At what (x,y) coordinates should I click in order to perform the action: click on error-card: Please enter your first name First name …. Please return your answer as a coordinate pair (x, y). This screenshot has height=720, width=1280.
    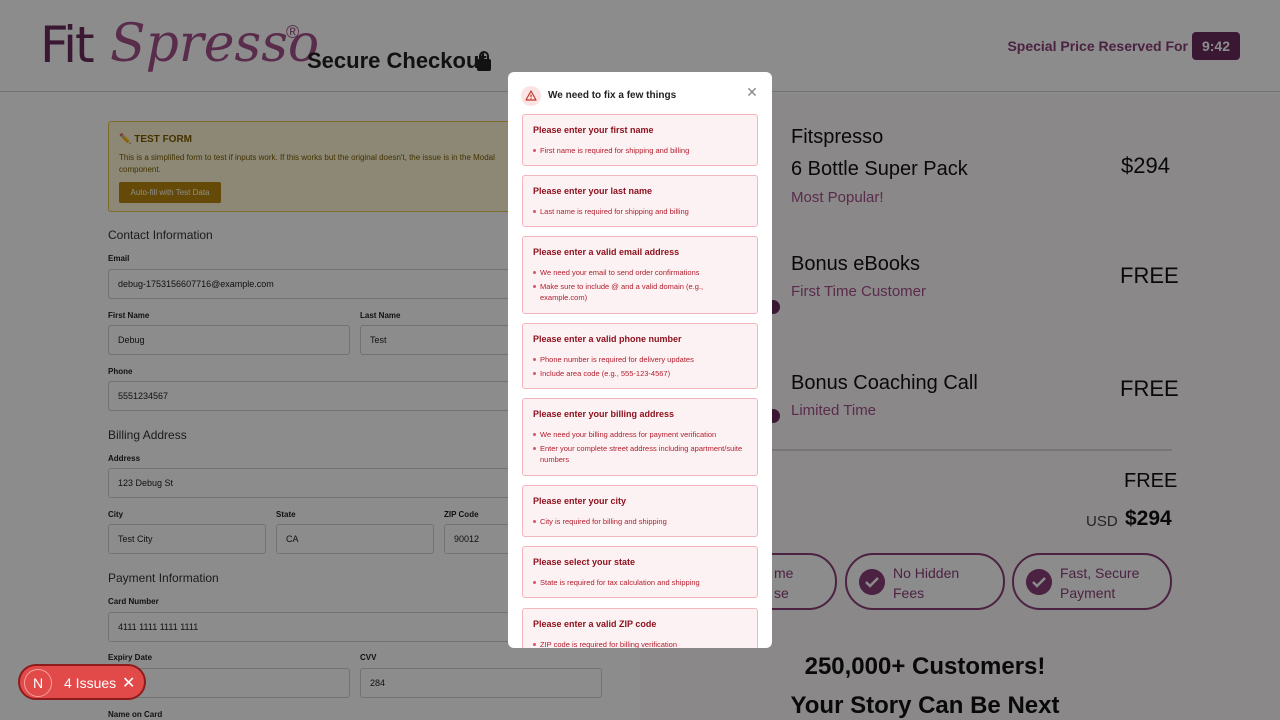
    Looking at the image, I should click on (640, 140).